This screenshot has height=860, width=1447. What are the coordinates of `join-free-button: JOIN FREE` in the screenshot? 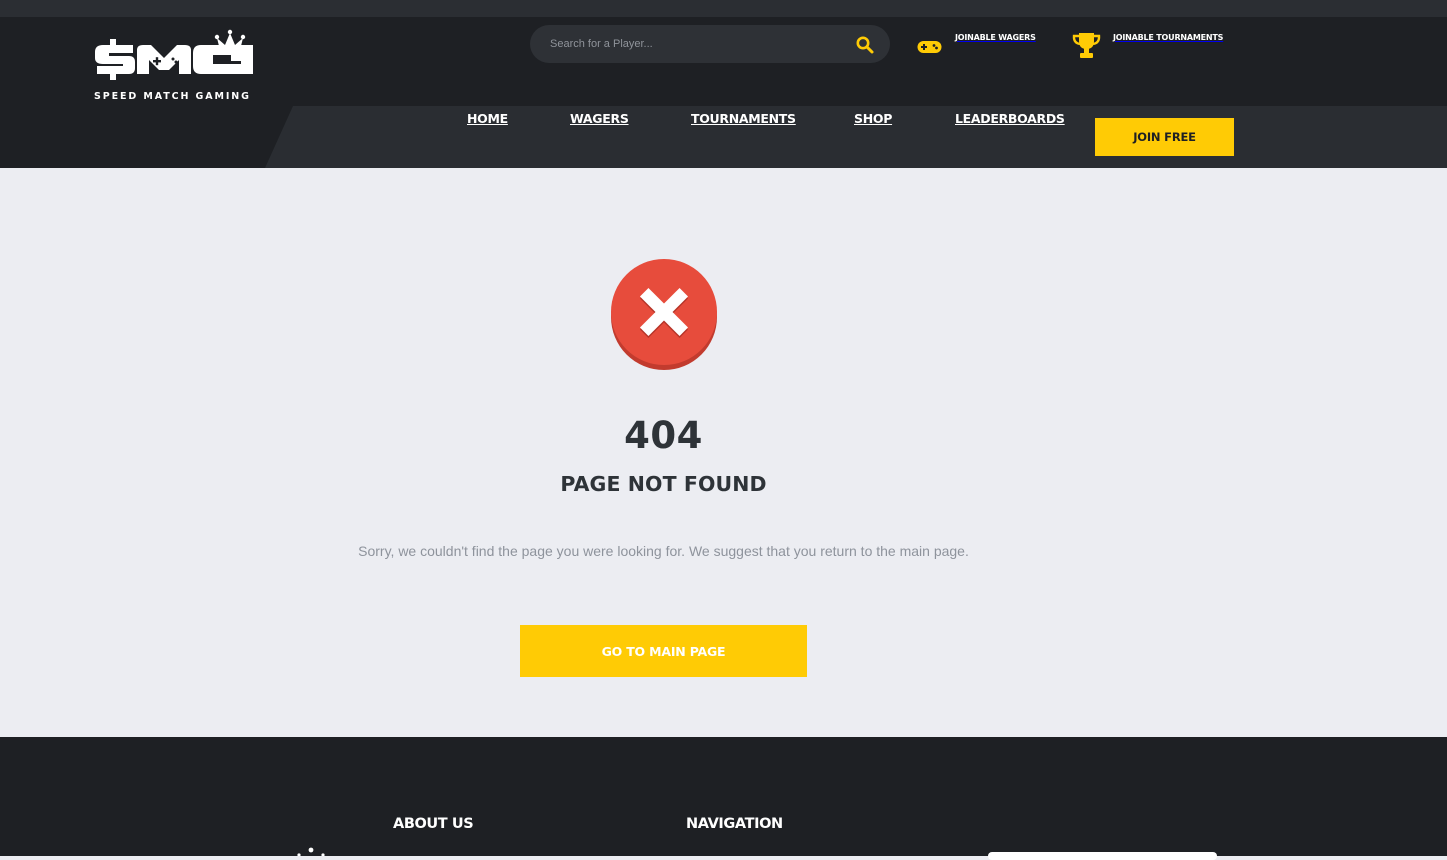 It's located at (1164, 137).